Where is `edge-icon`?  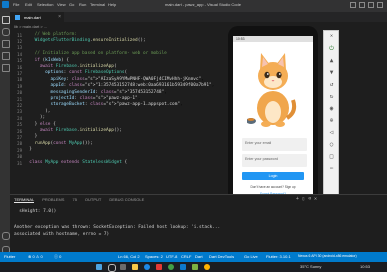 edge-icon is located at coordinates (147, 267).